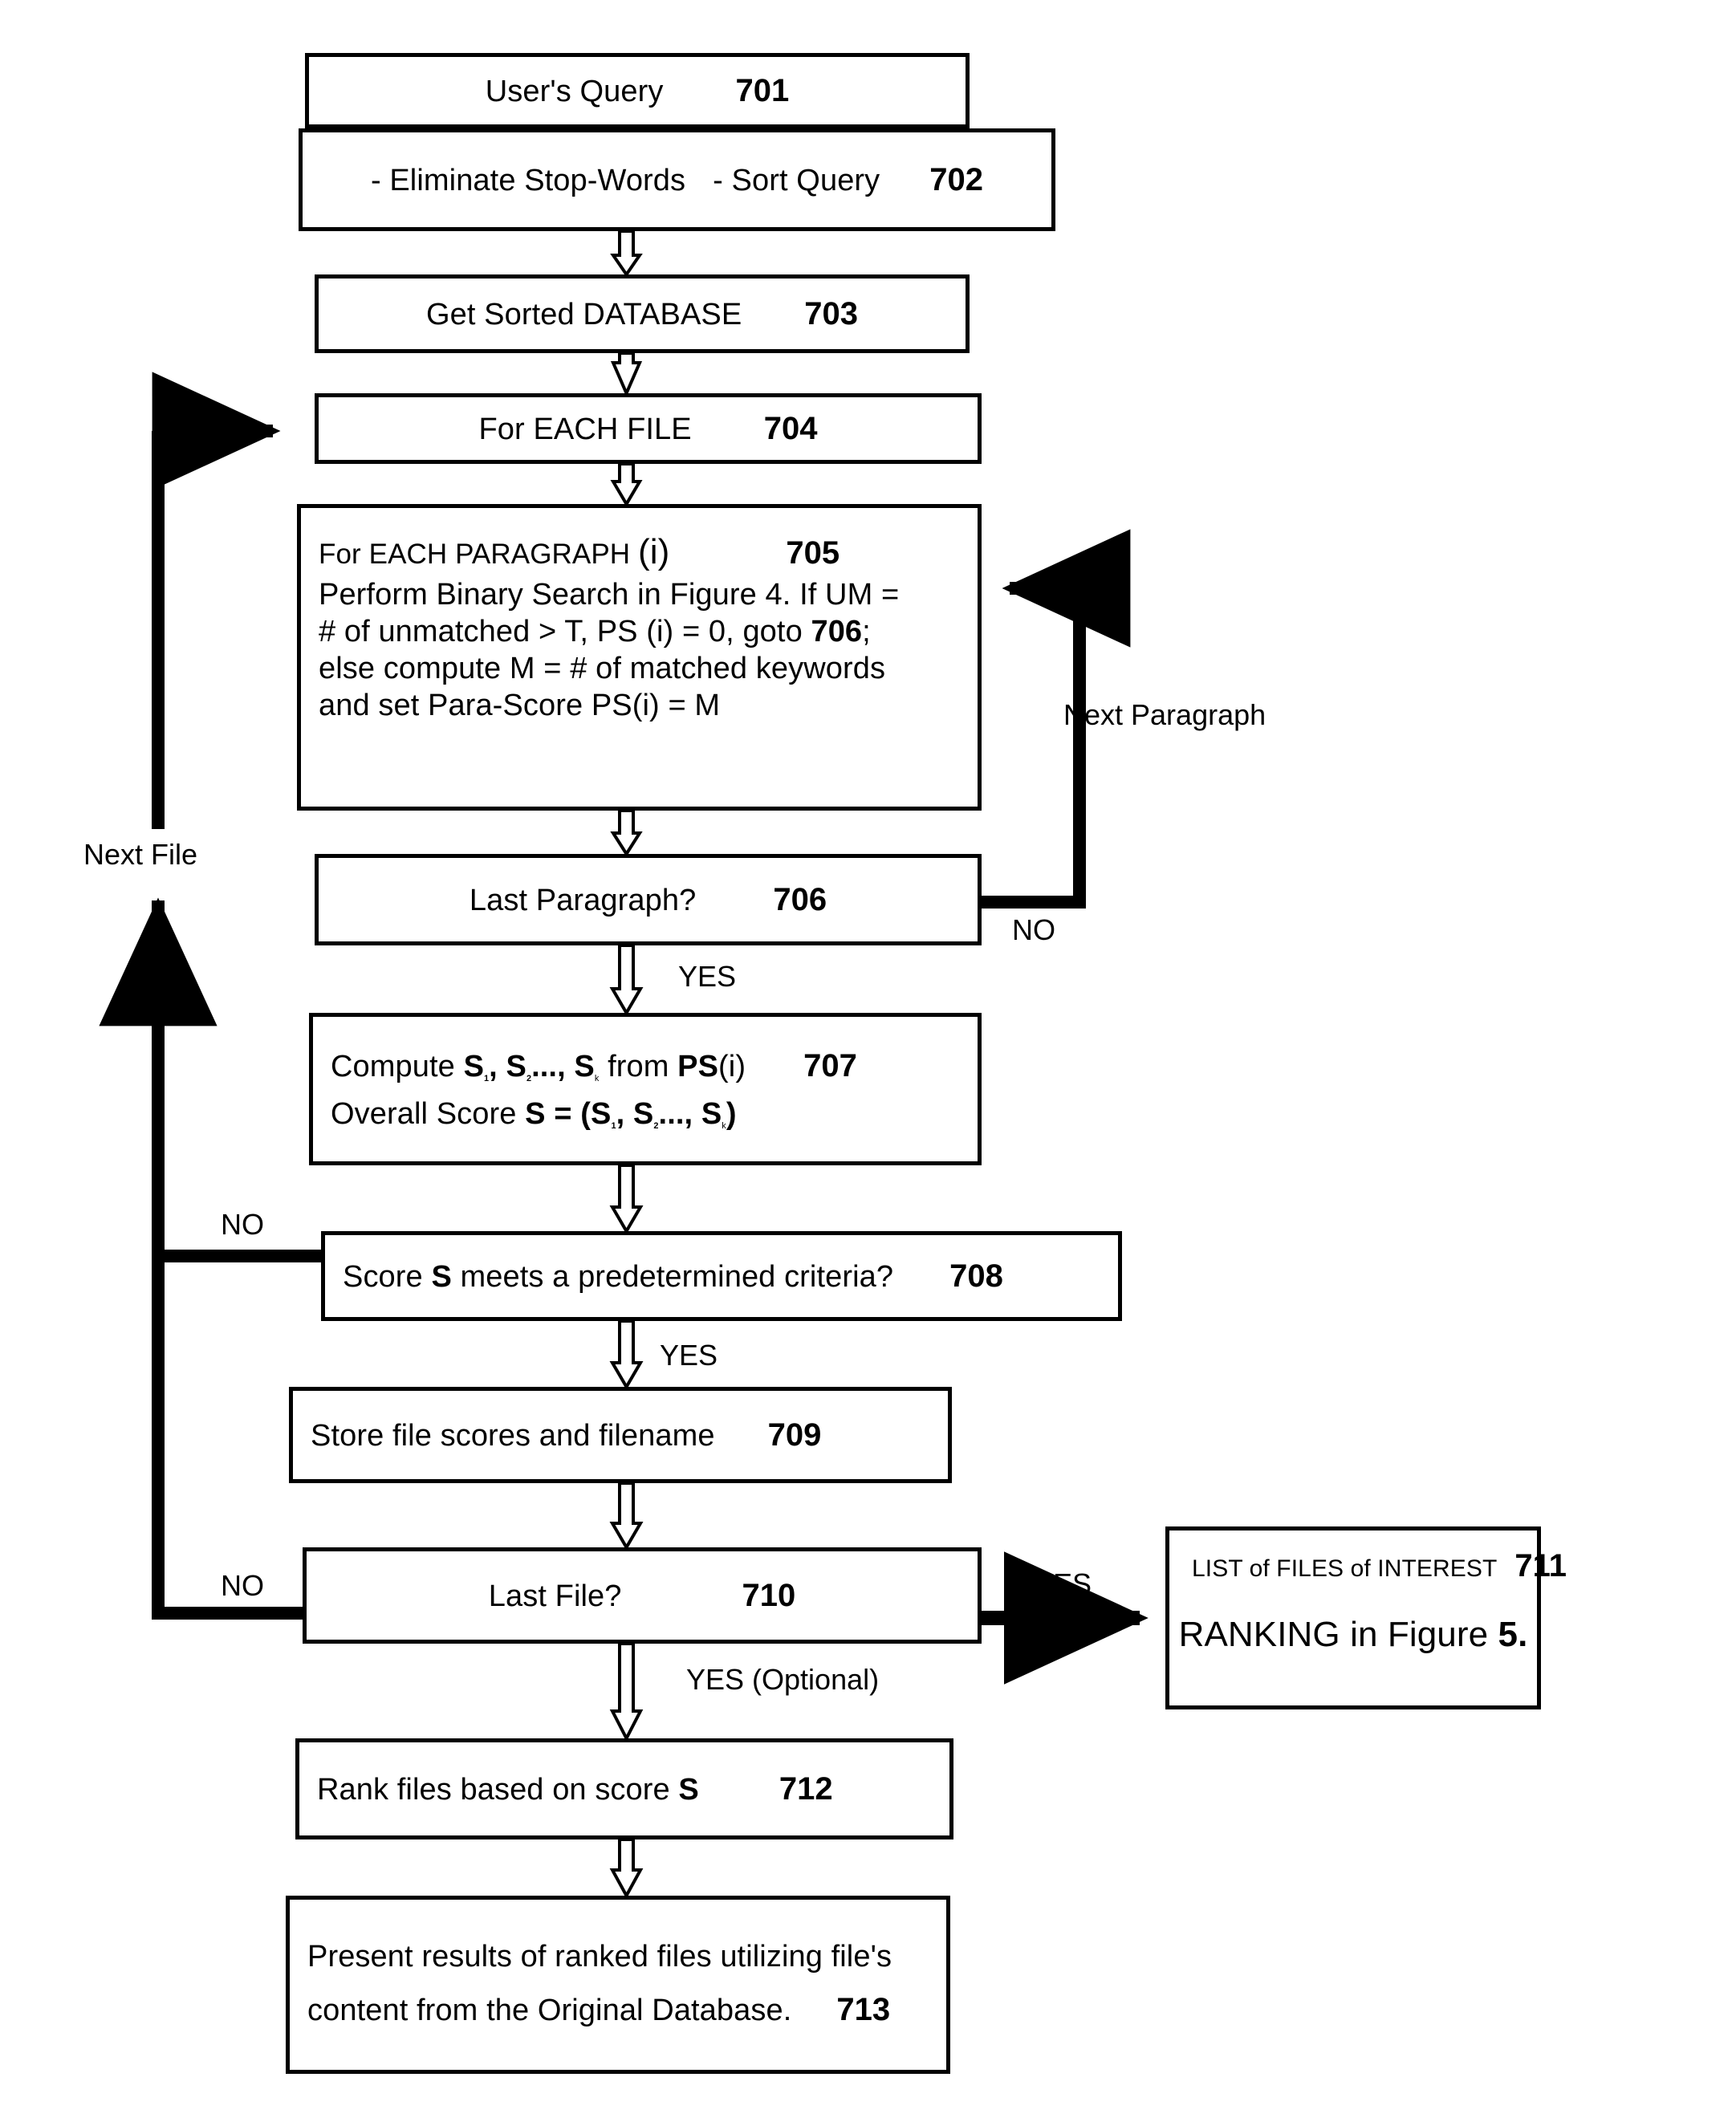  Describe the element at coordinates (624, 1113) in the screenshot. I see `node-707-line2-c1: ,` at that location.